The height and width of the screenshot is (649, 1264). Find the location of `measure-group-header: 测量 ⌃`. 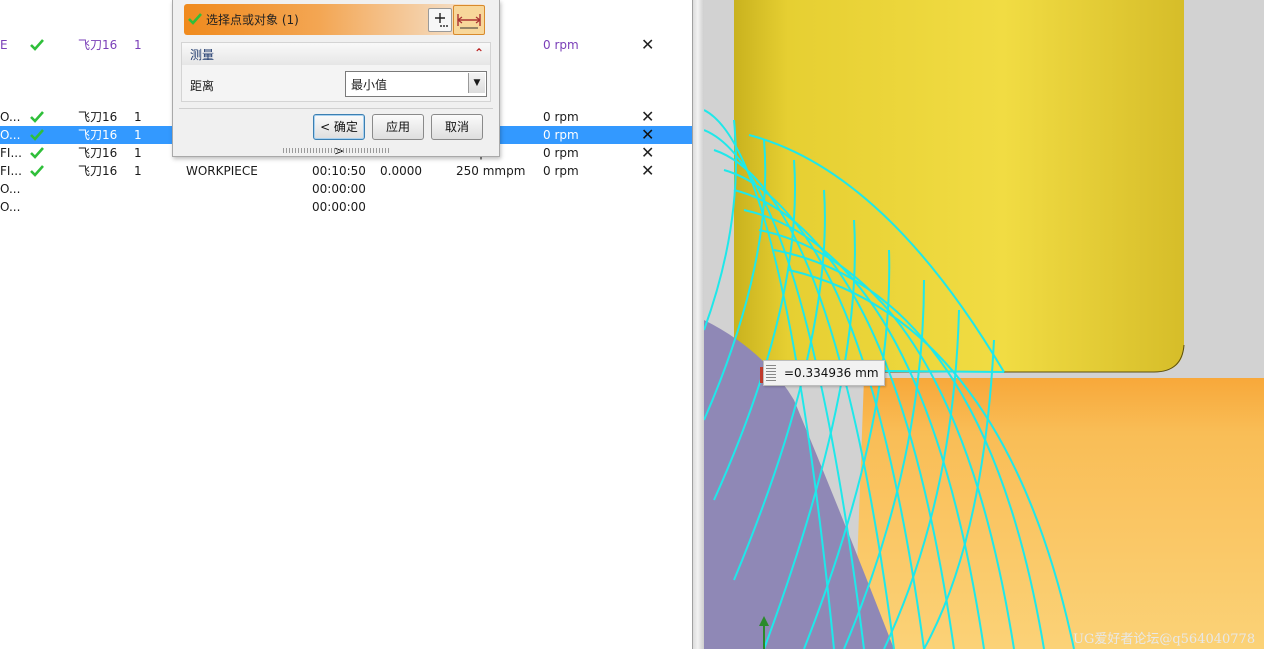

measure-group-header: 测量 ⌃ is located at coordinates (336, 54).